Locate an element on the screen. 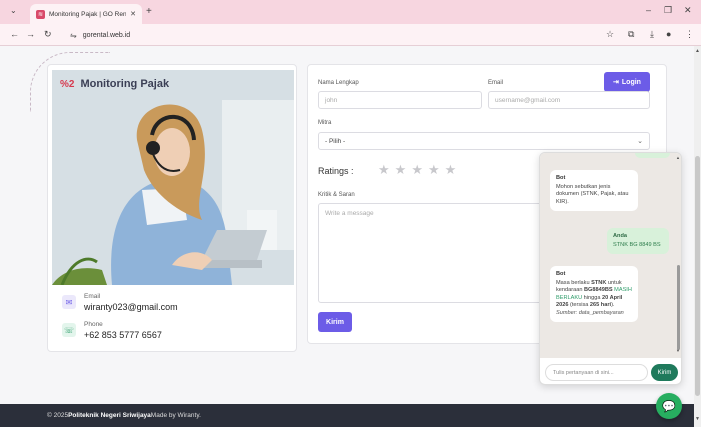  browser-menu-icon: ⋮ is located at coordinates (689, 34).